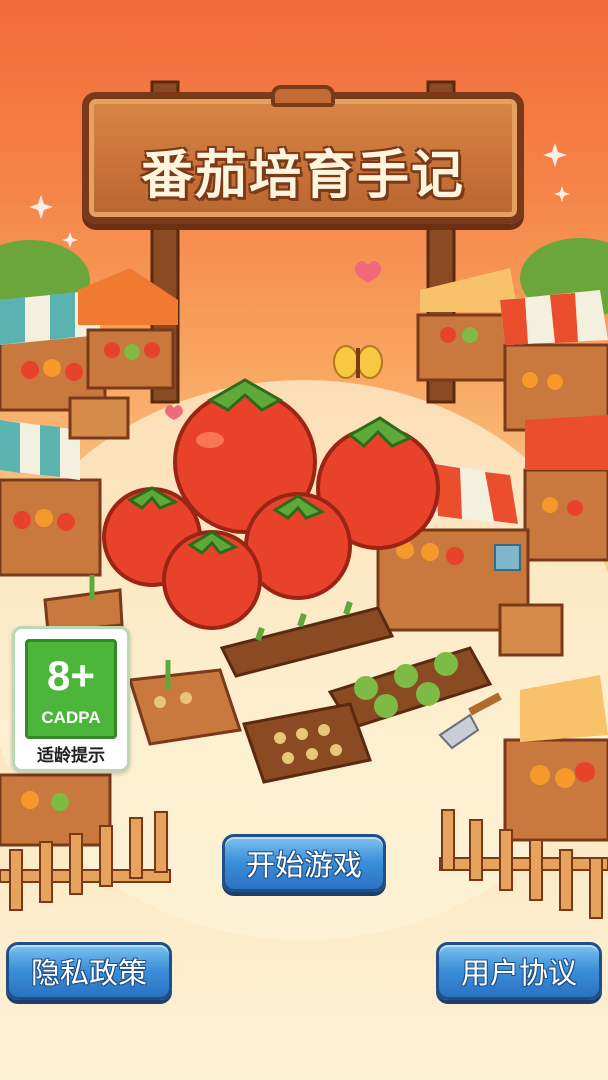 This screenshot has width=608, height=1080. Describe the element at coordinates (519, 971) in the screenshot. I see `user-agreement-button: 用户协议` at that location.